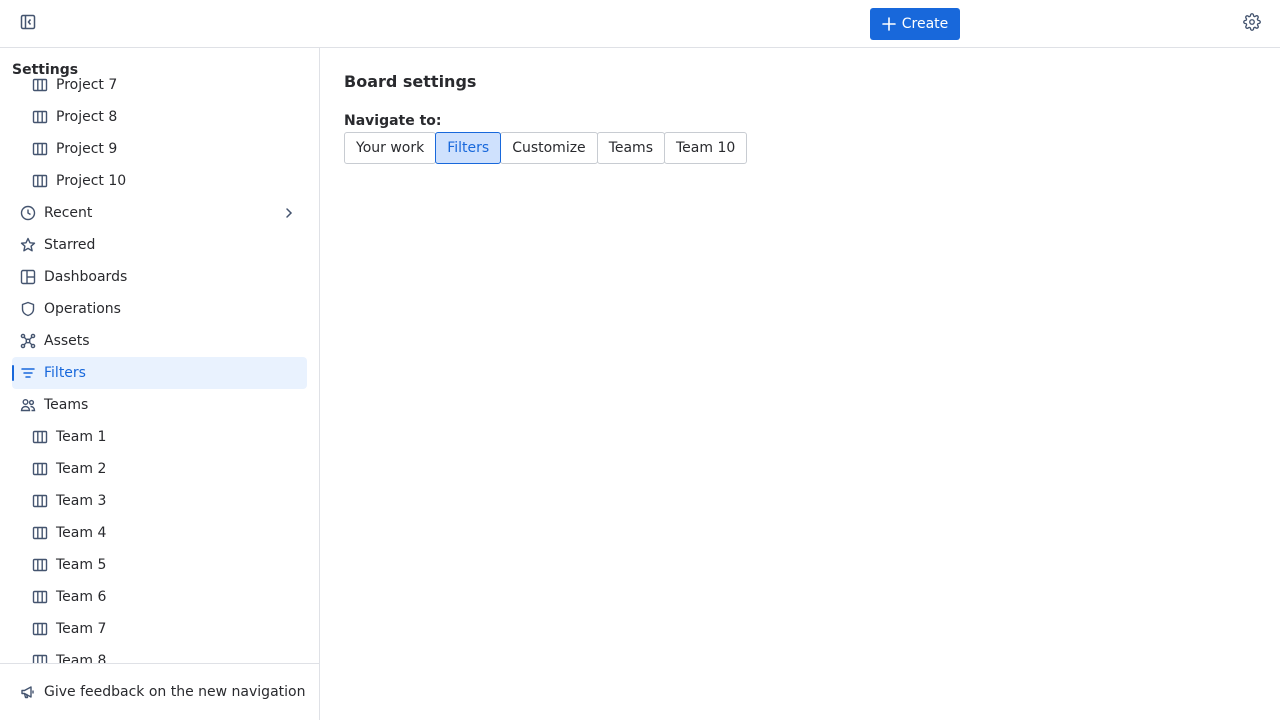 This screenshot has width=1280, height=720. I want to click on sidebar-item-label: Filters, so click(65, 373).